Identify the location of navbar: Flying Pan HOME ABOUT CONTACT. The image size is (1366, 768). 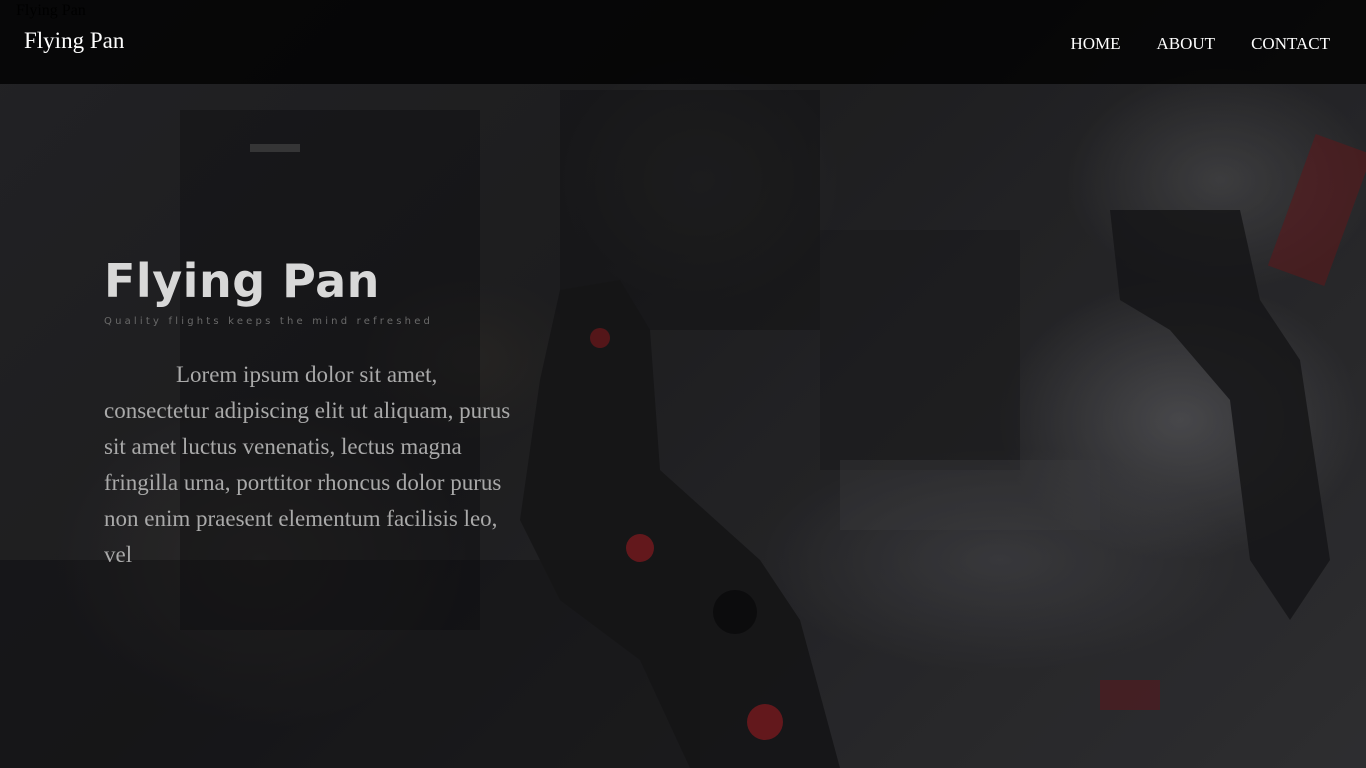
(683, 42).